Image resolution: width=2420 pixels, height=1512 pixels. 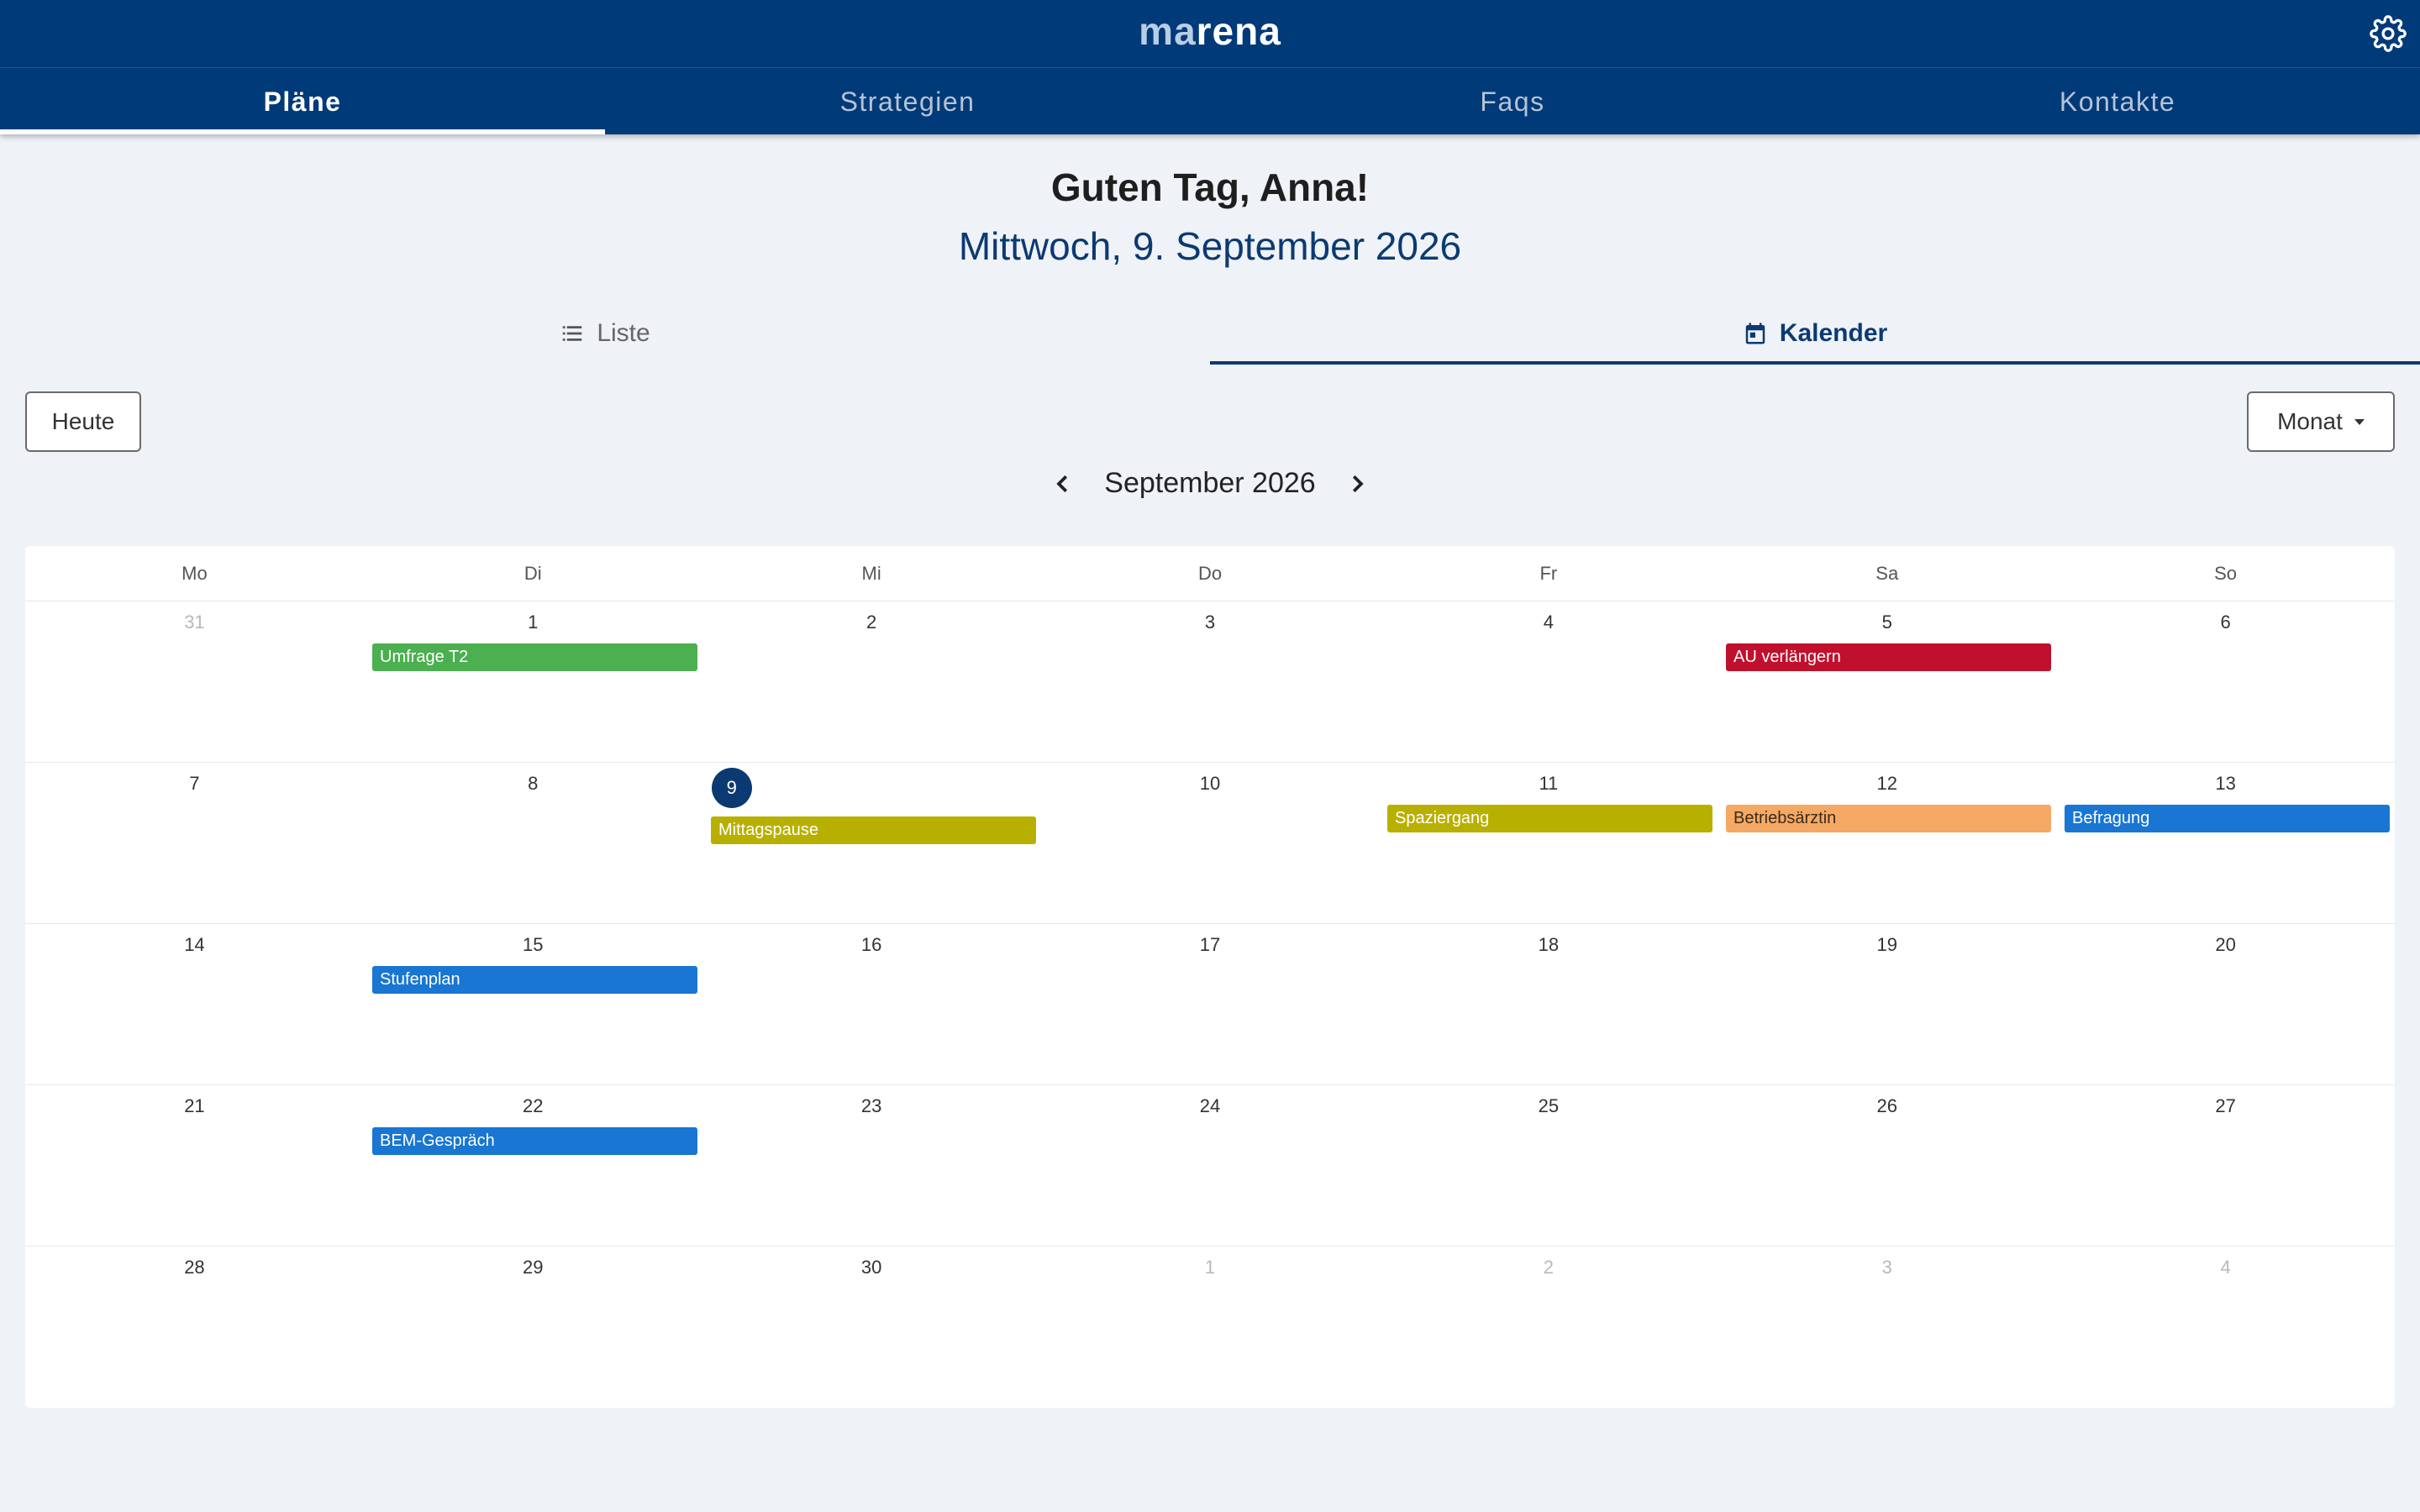 What do you see at coordinates (532, 573) in the screenshot?
I see `weekday-label: Di` at bounding box center [532, 573].